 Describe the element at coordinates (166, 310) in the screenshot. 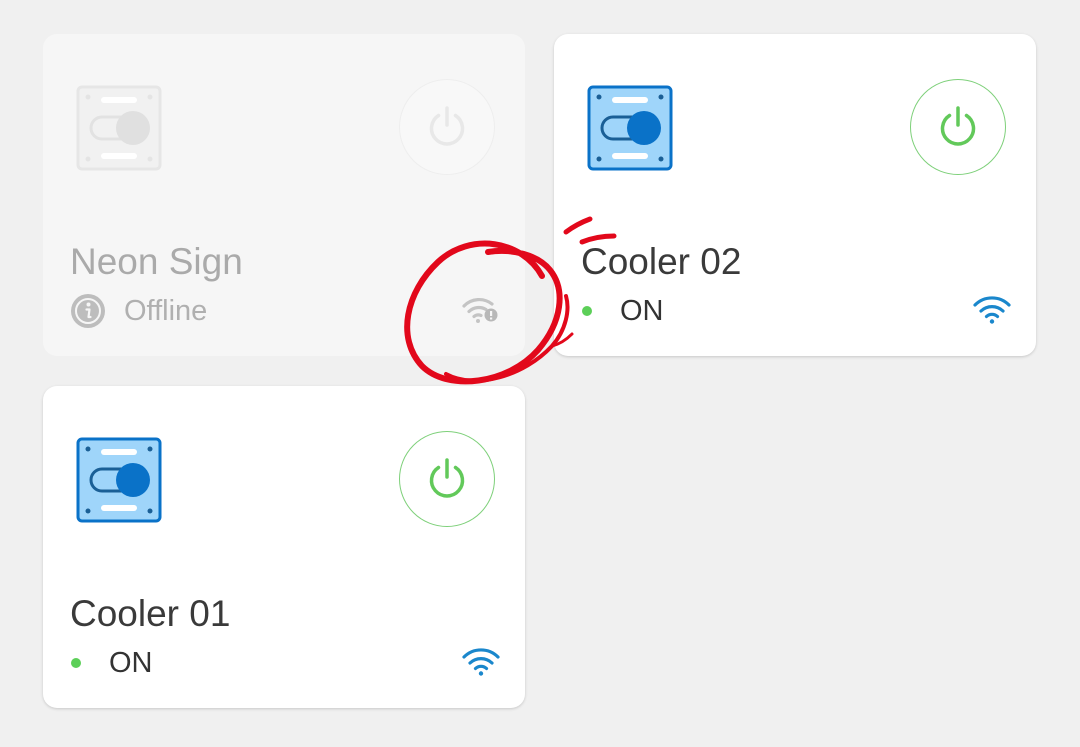

I see `status-text: Offline` at that location.